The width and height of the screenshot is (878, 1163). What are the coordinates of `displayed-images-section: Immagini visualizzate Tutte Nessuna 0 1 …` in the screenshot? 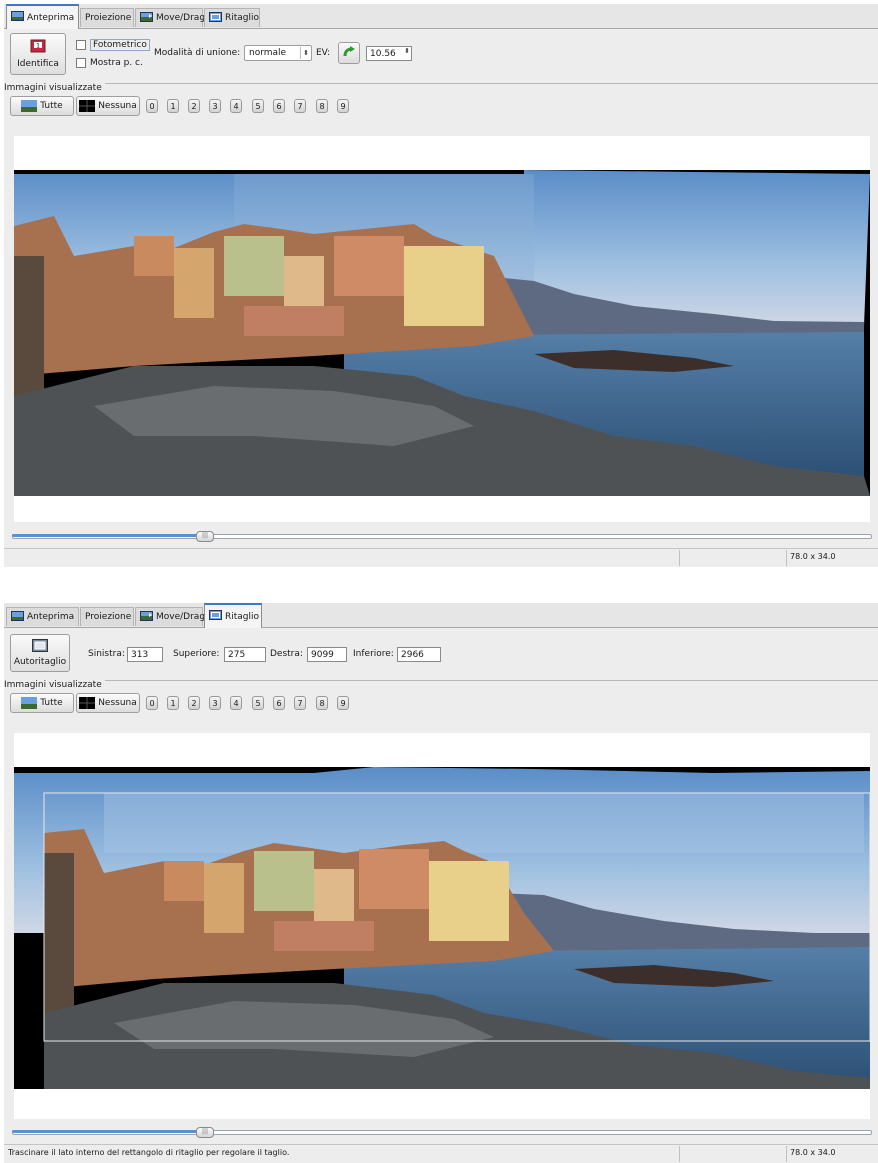 It's located at (441, 698).